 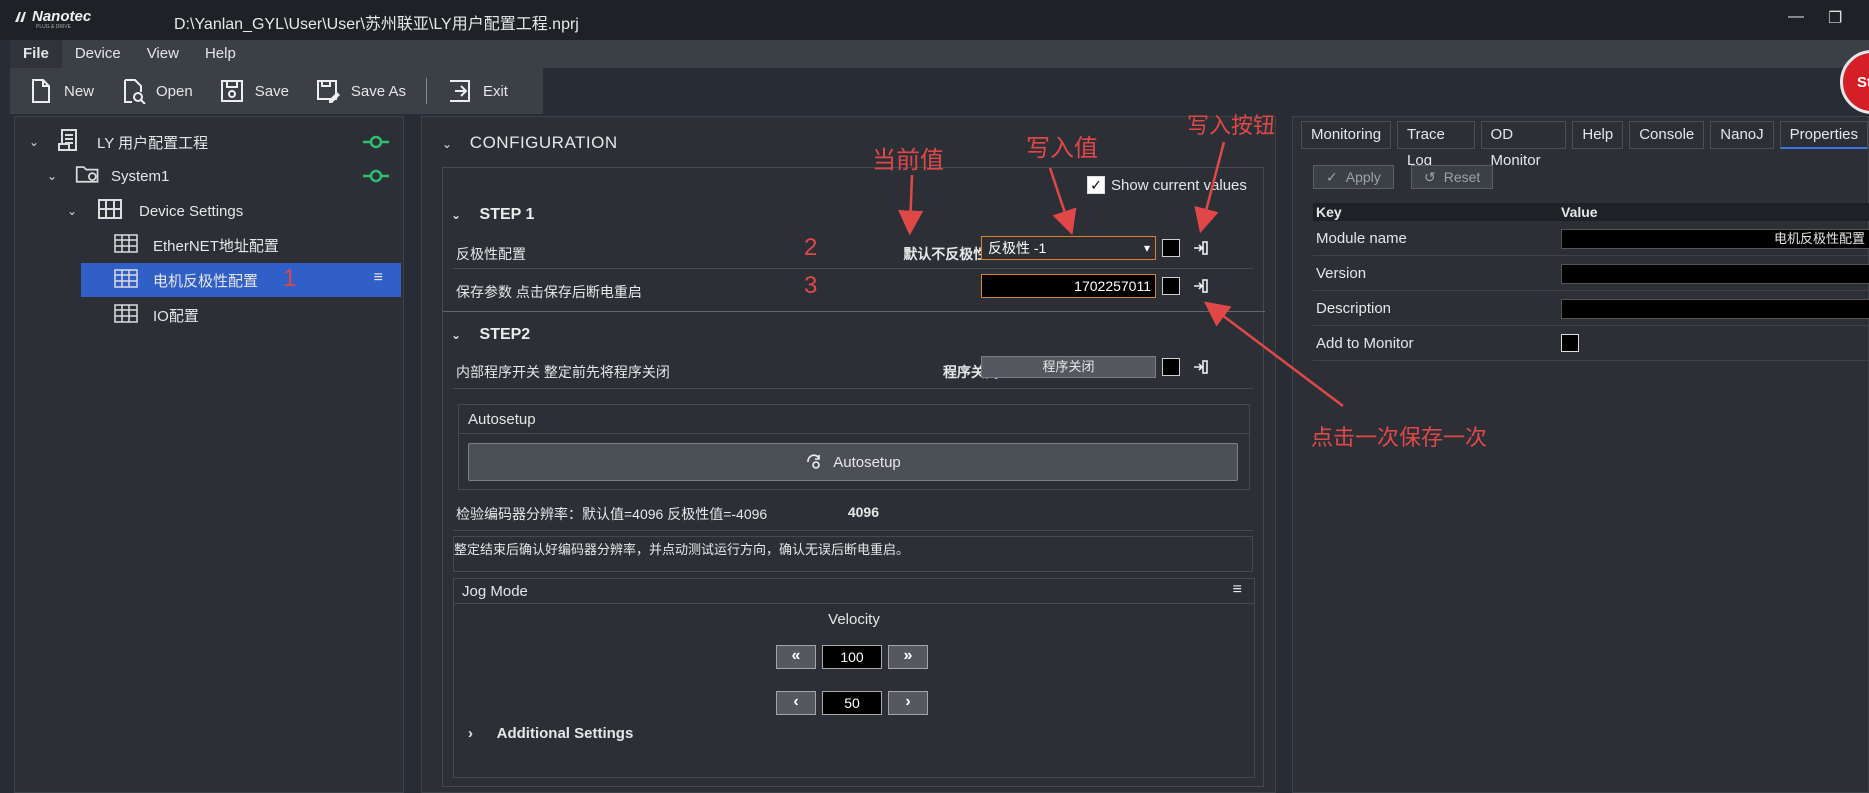 I want to click on minimize-icon: —, so click(x=1796, y=17).